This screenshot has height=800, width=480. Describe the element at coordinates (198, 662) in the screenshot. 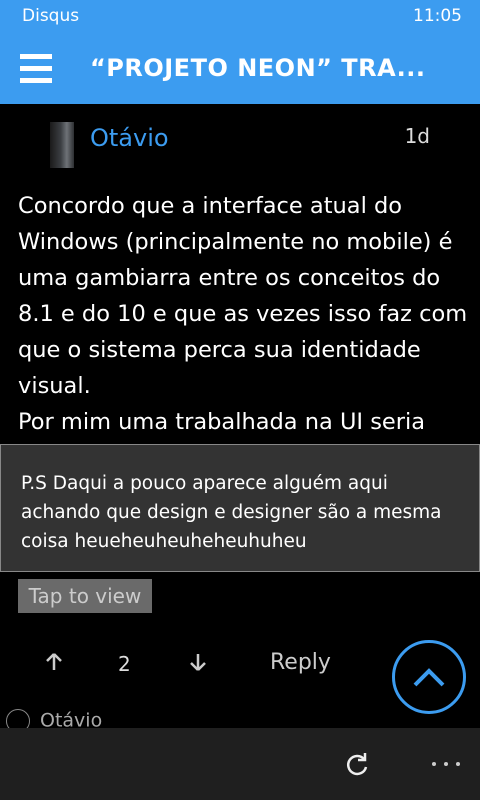

I see `downvote-icon` at that location.